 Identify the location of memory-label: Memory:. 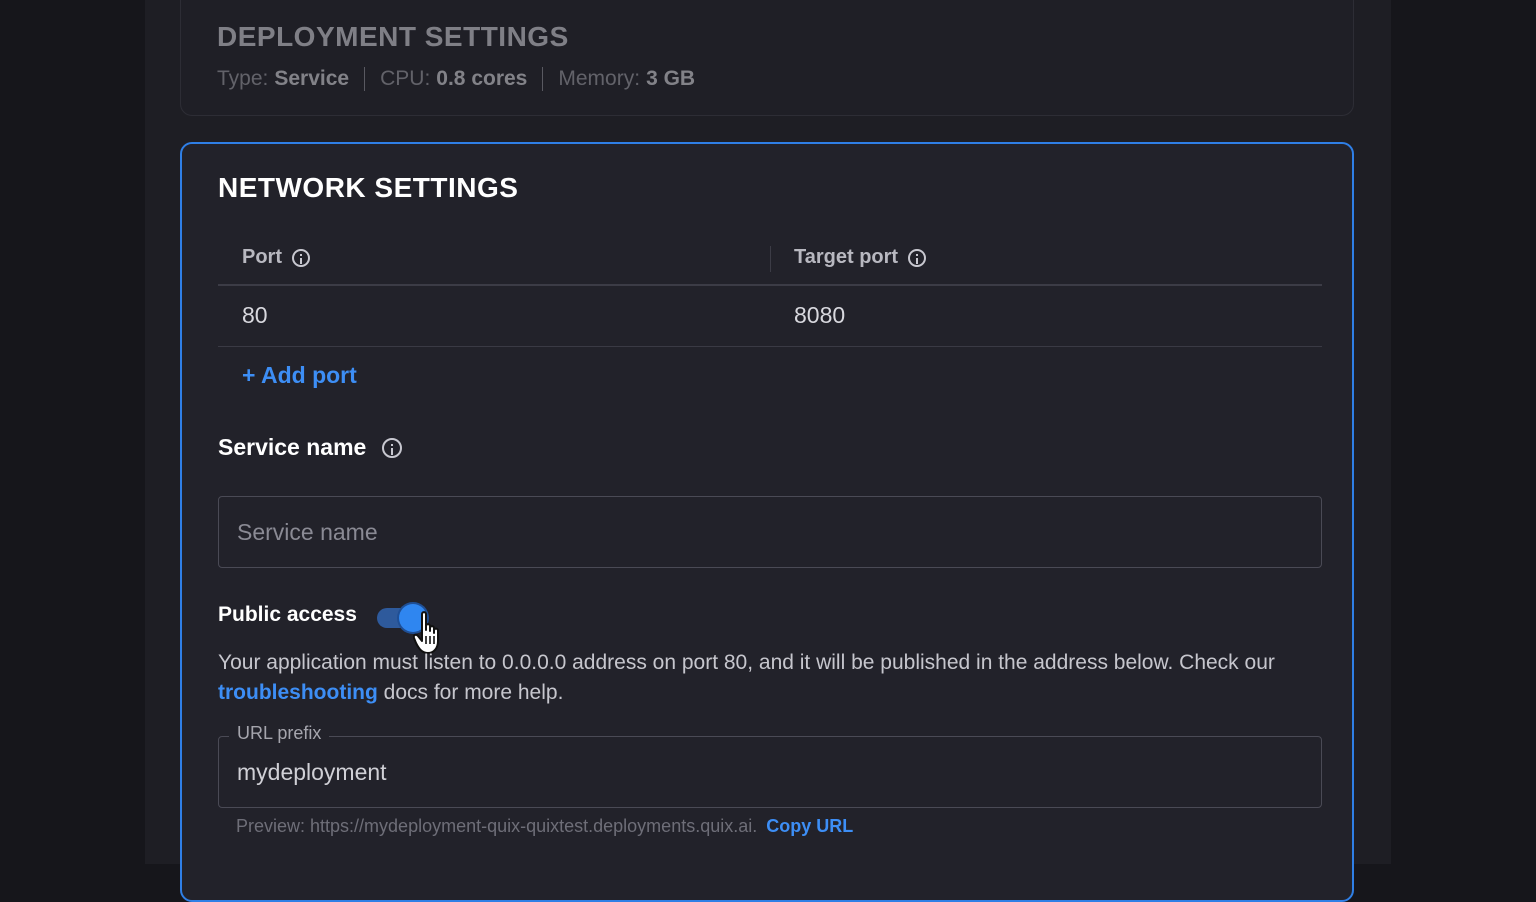
(599, 78).